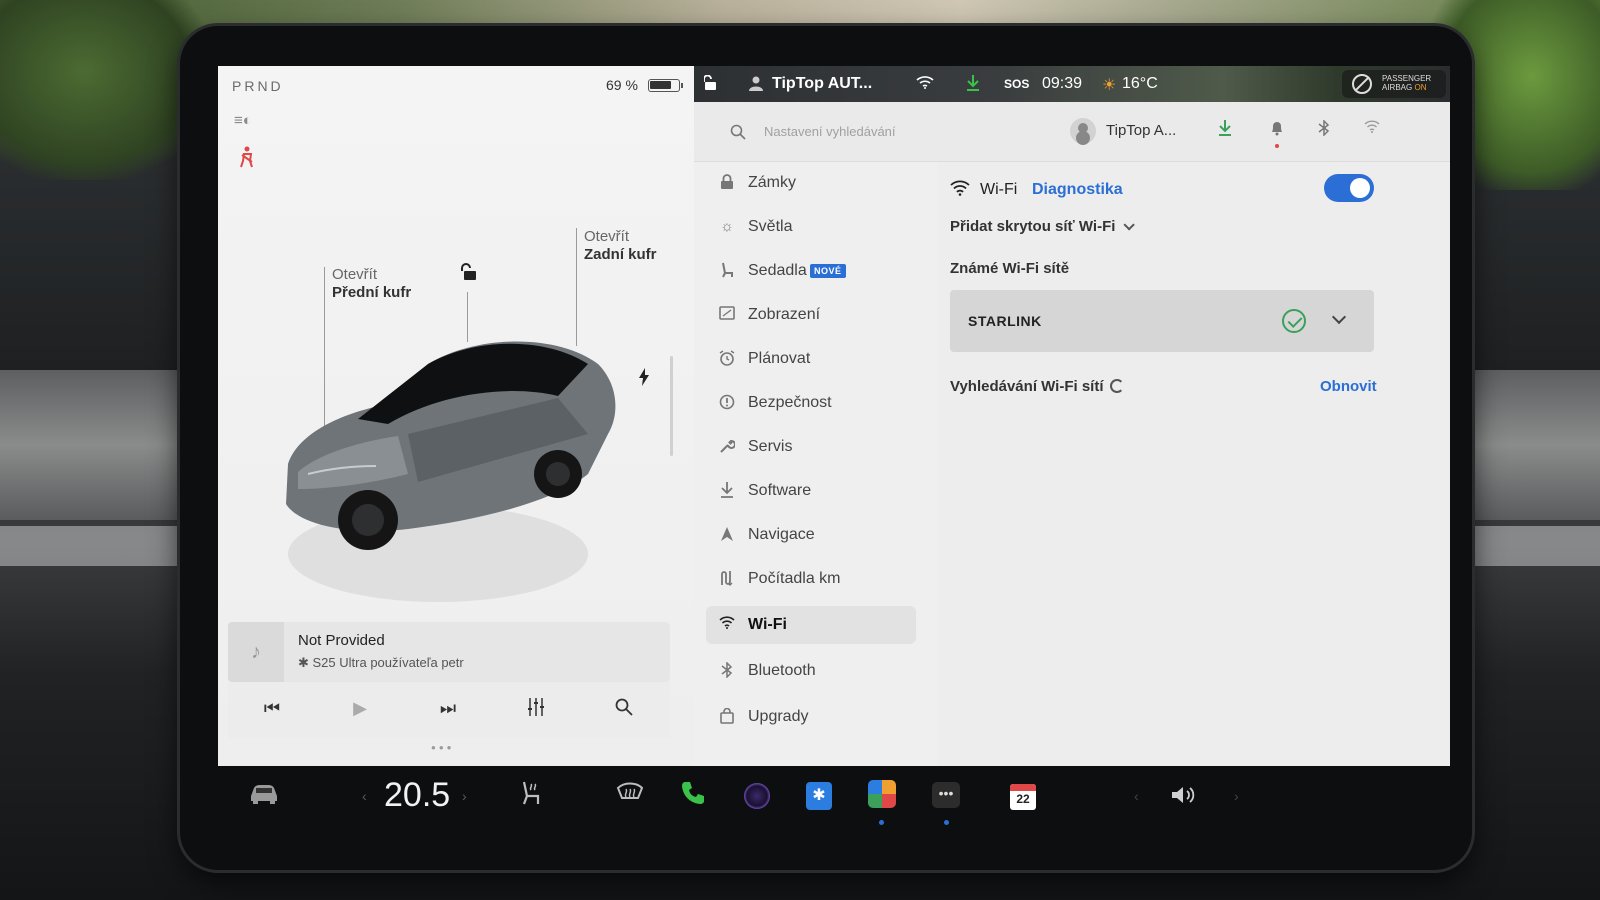 This screenshot has height=900, width=1600. I want to click on sidebar-item-label: Bezpečnost, so click(790, 402).